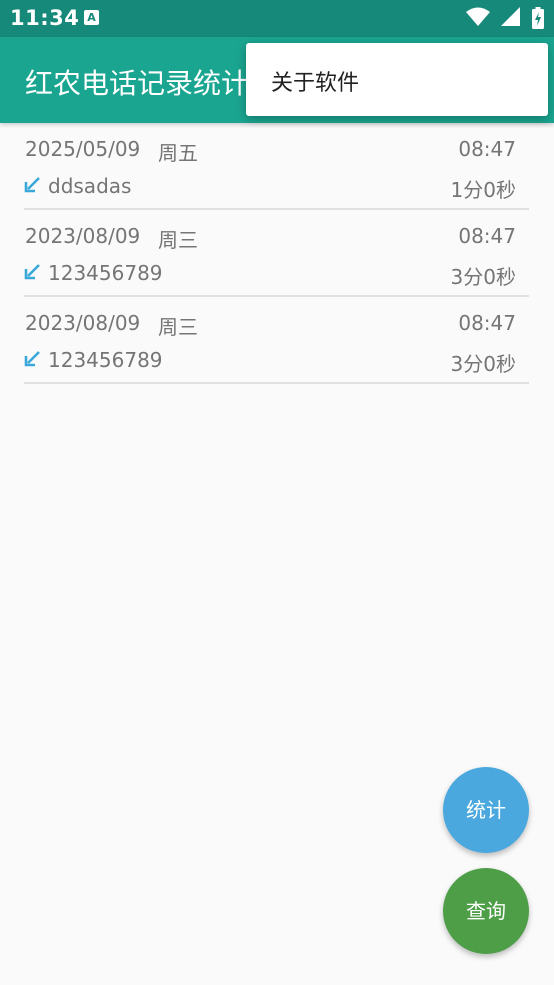  What do you see at coordinates (315, 81) in the screenshot?
I see `menu-item-about: 关于软件` at bounding box center [315, 81].